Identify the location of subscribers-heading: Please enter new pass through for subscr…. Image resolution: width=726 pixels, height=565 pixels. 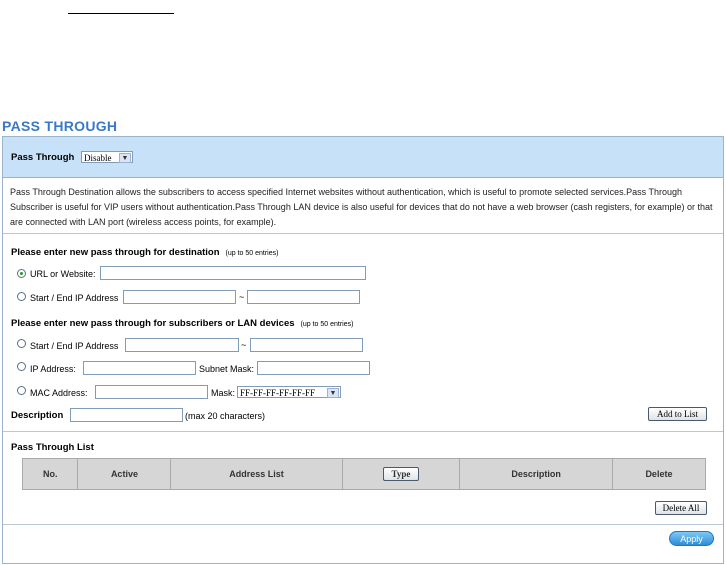
(182, 323).